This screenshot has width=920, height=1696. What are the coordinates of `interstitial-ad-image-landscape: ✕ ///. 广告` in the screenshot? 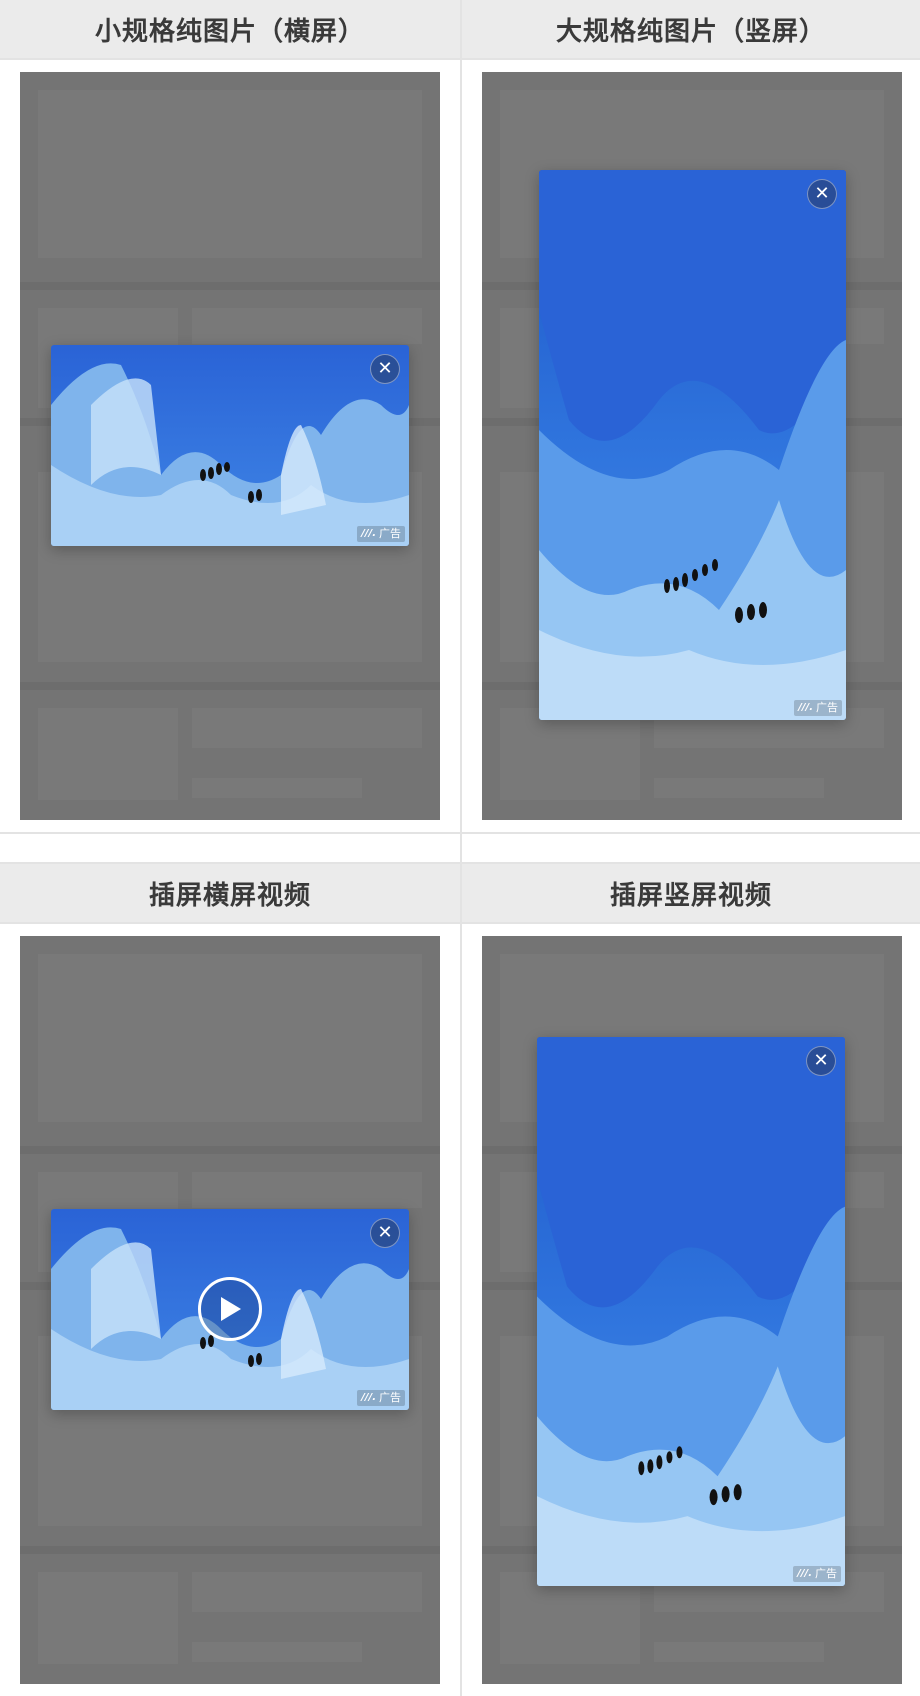 It's located at (230, 445).